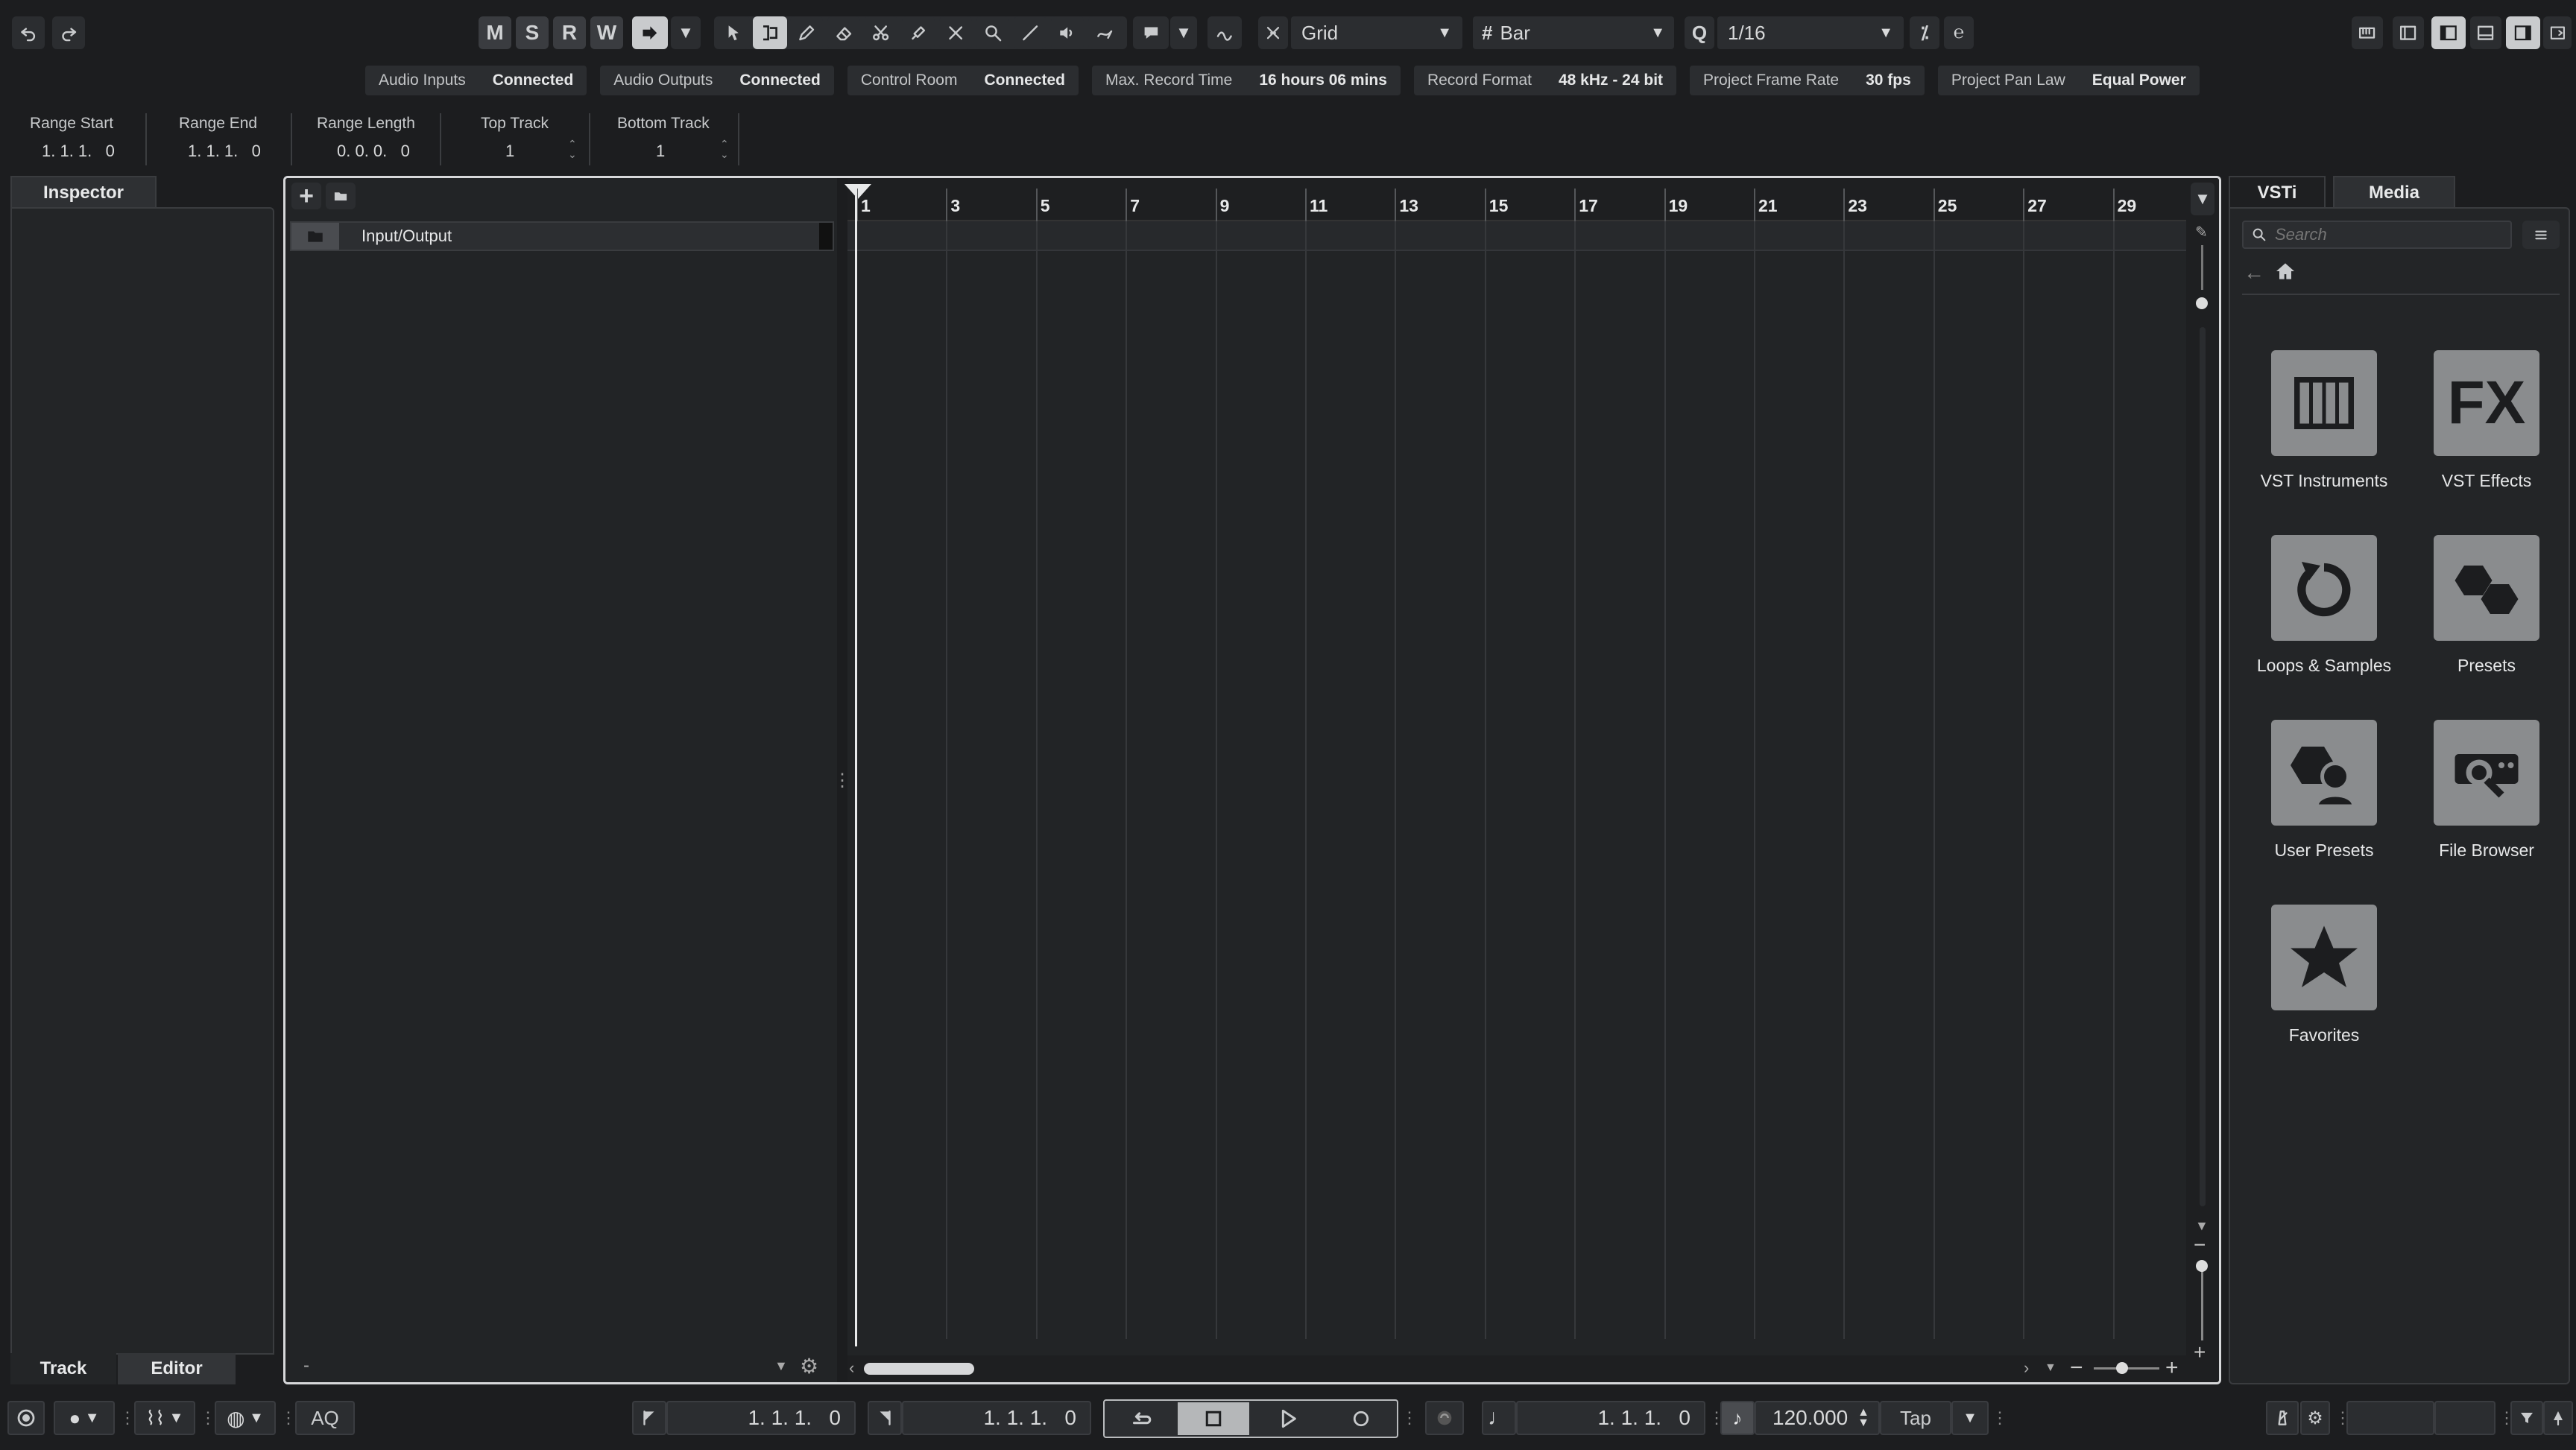  What do you see at coordinates (843, 32) in the screenshot?
I see `erase-tool` at bounding box center [843, 32].